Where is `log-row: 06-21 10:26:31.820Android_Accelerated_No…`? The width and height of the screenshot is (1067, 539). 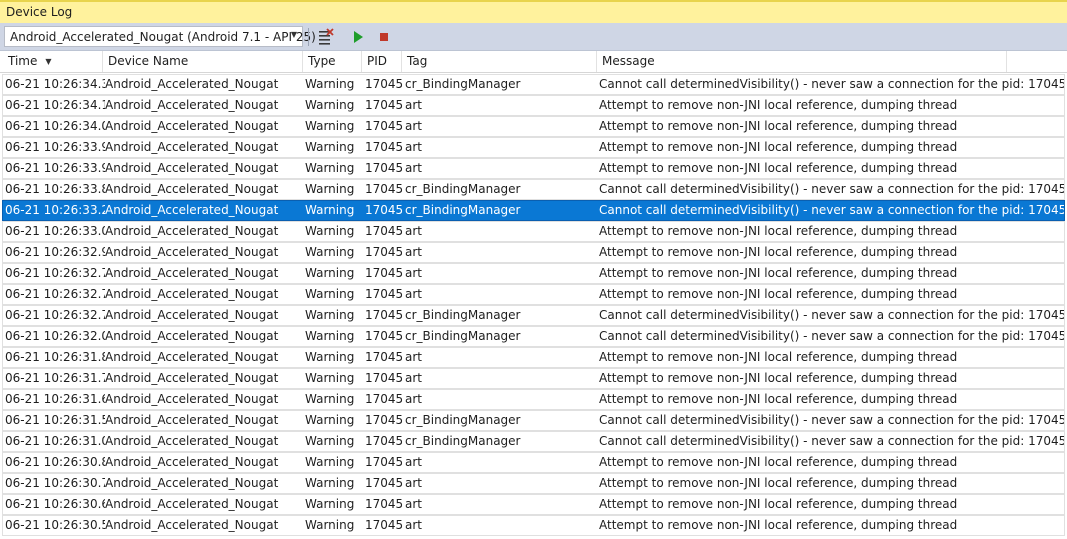 log-row: 06-21 10:26:31.820Android_Accelerated_No… is located at coordinates (533, 357).